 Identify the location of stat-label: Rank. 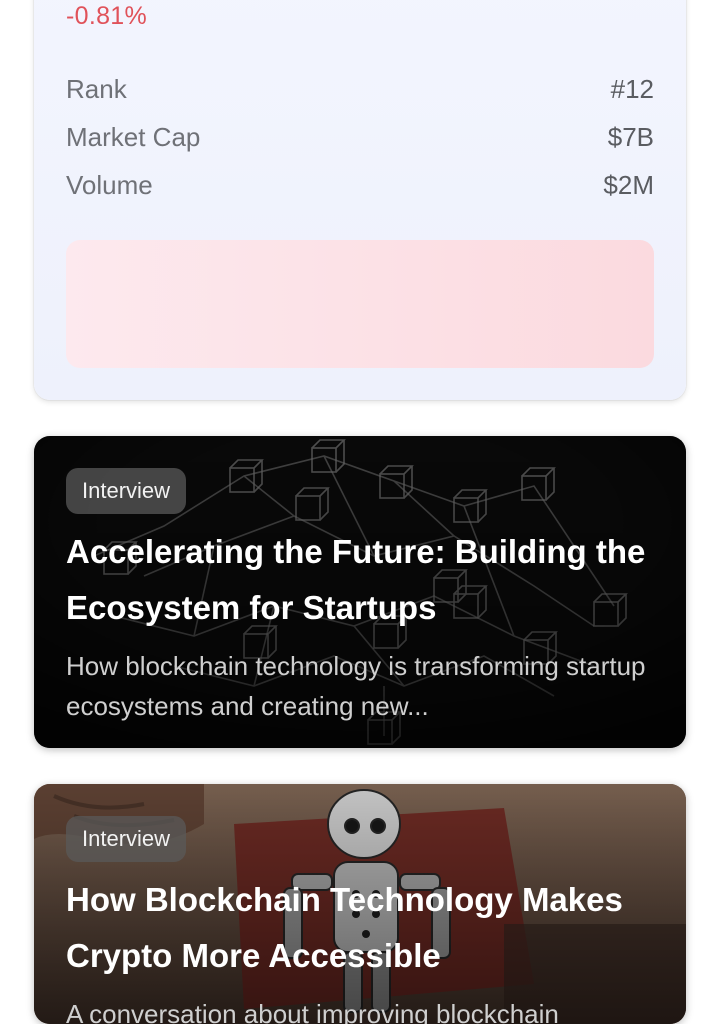
(96, 89).